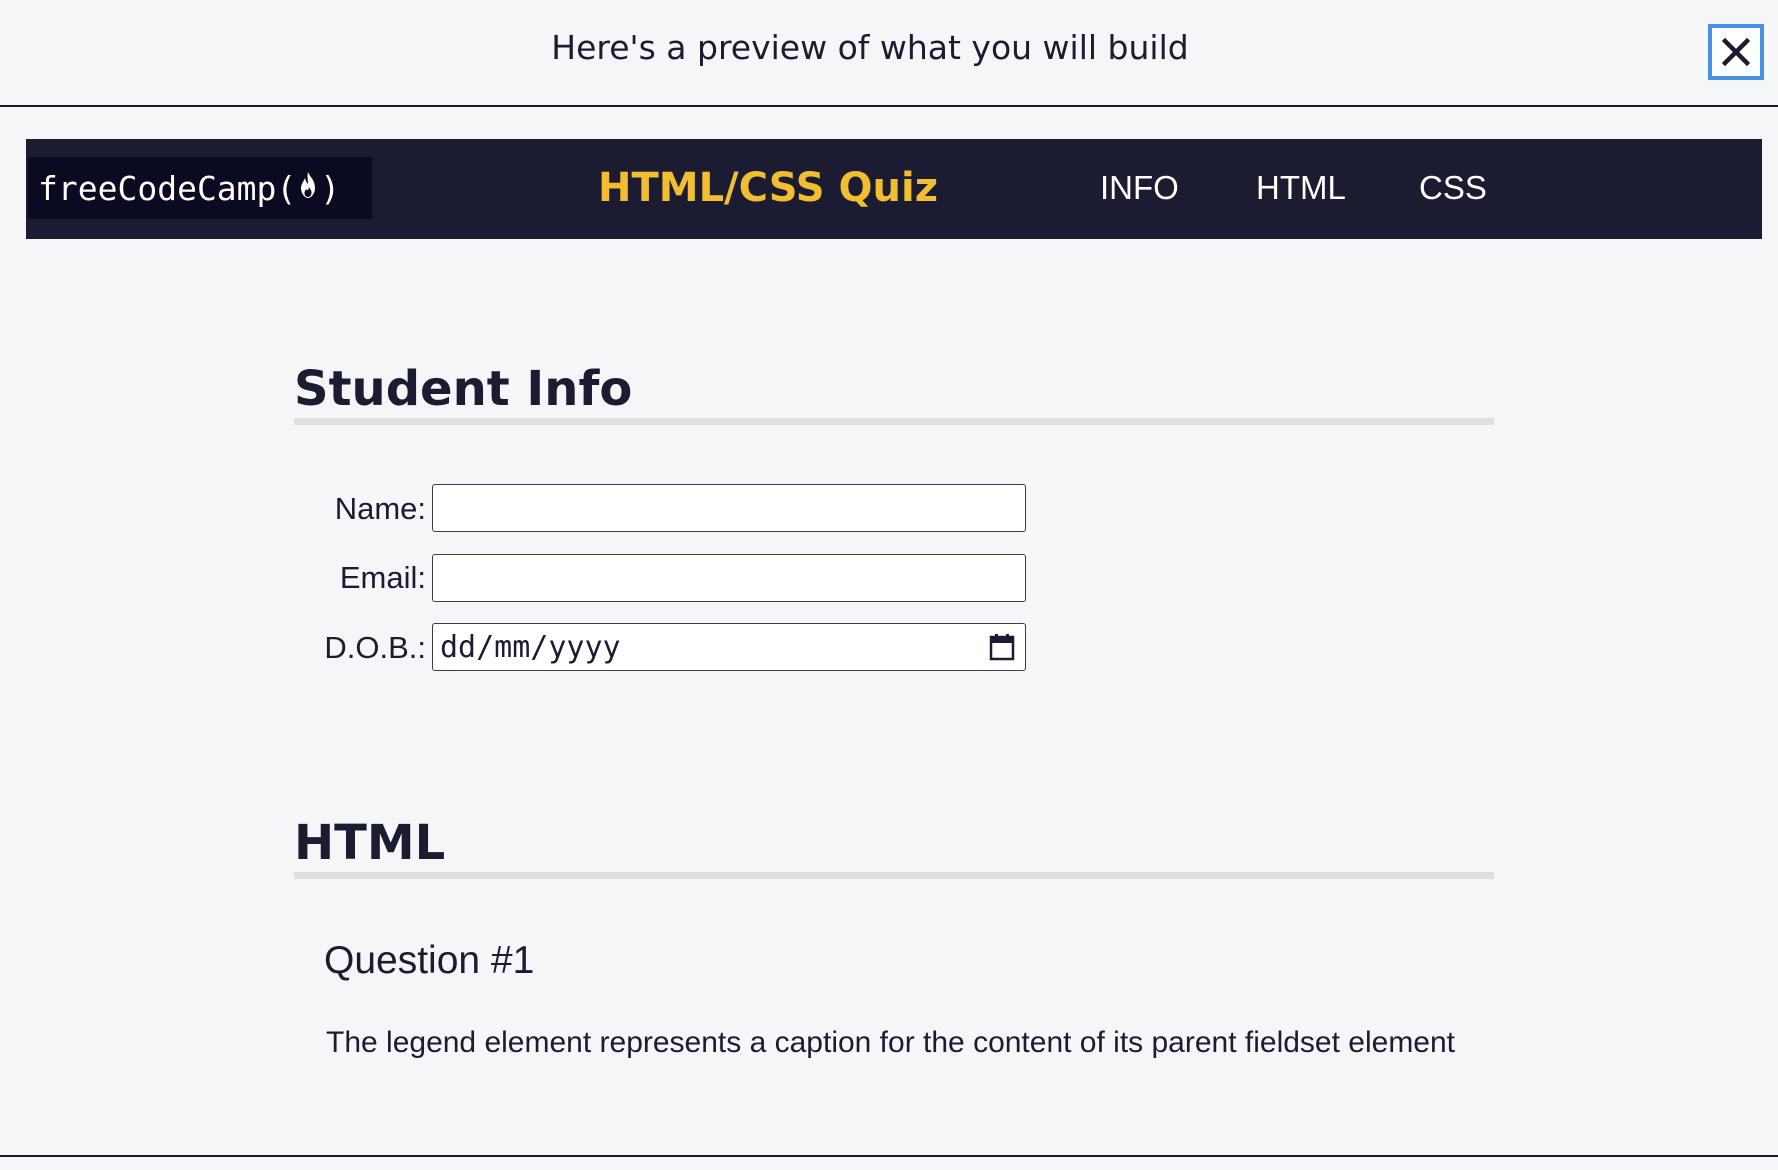  Describe the element at coordinates (380, 508) in the screenshot. I see `name-label: Name:` at that location.